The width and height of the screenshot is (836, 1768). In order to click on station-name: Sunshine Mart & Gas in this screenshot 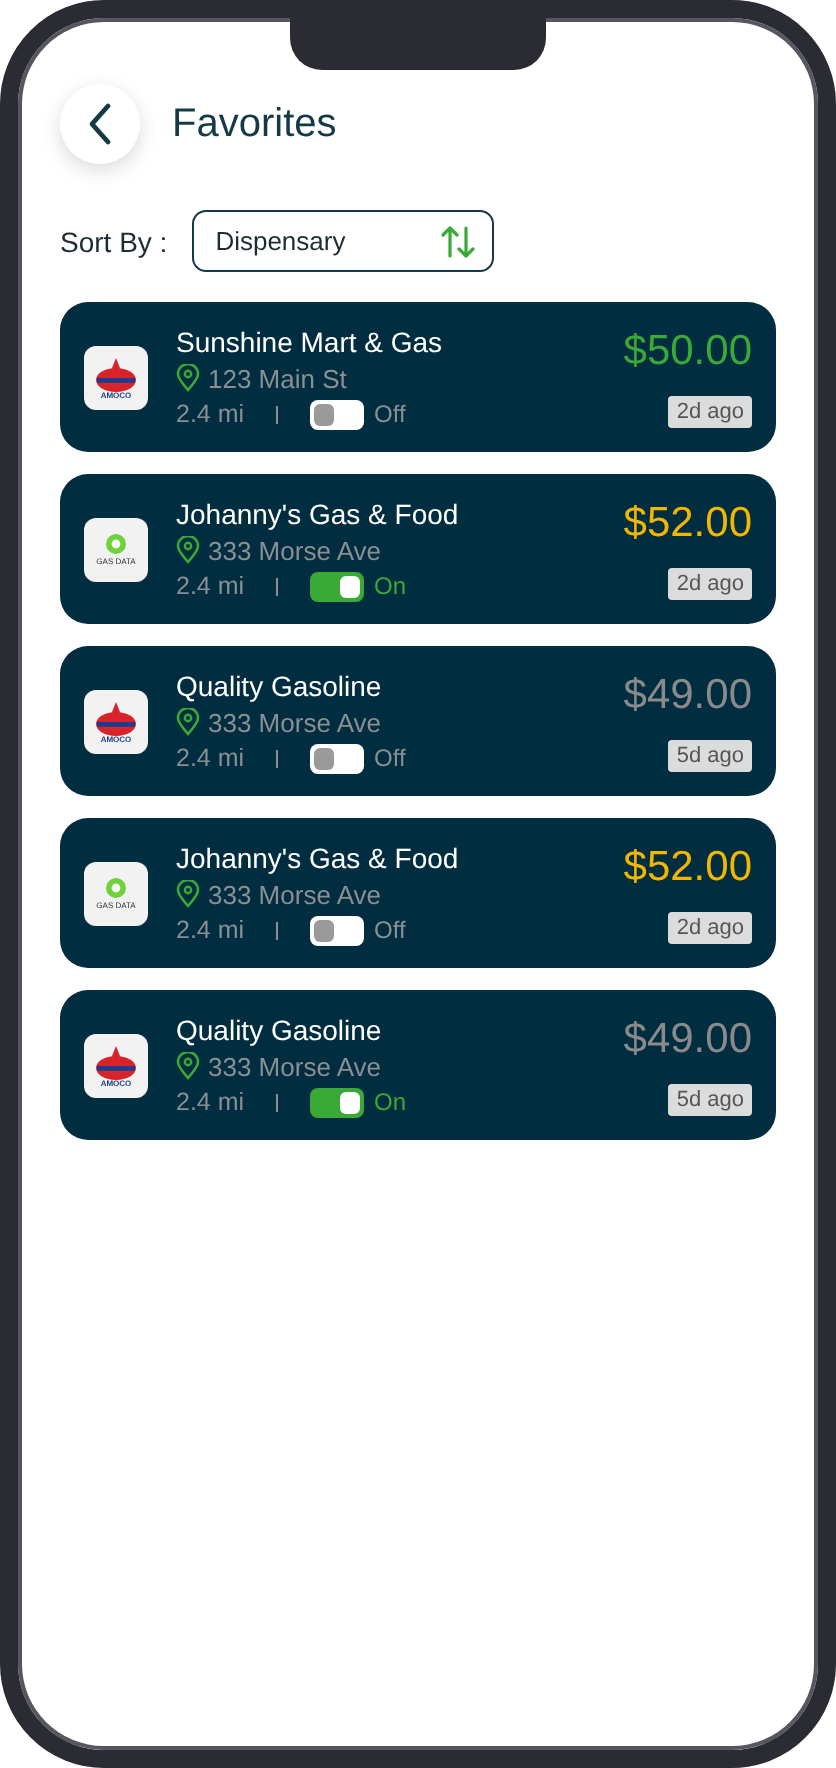, I will do `click(310, 341)`.